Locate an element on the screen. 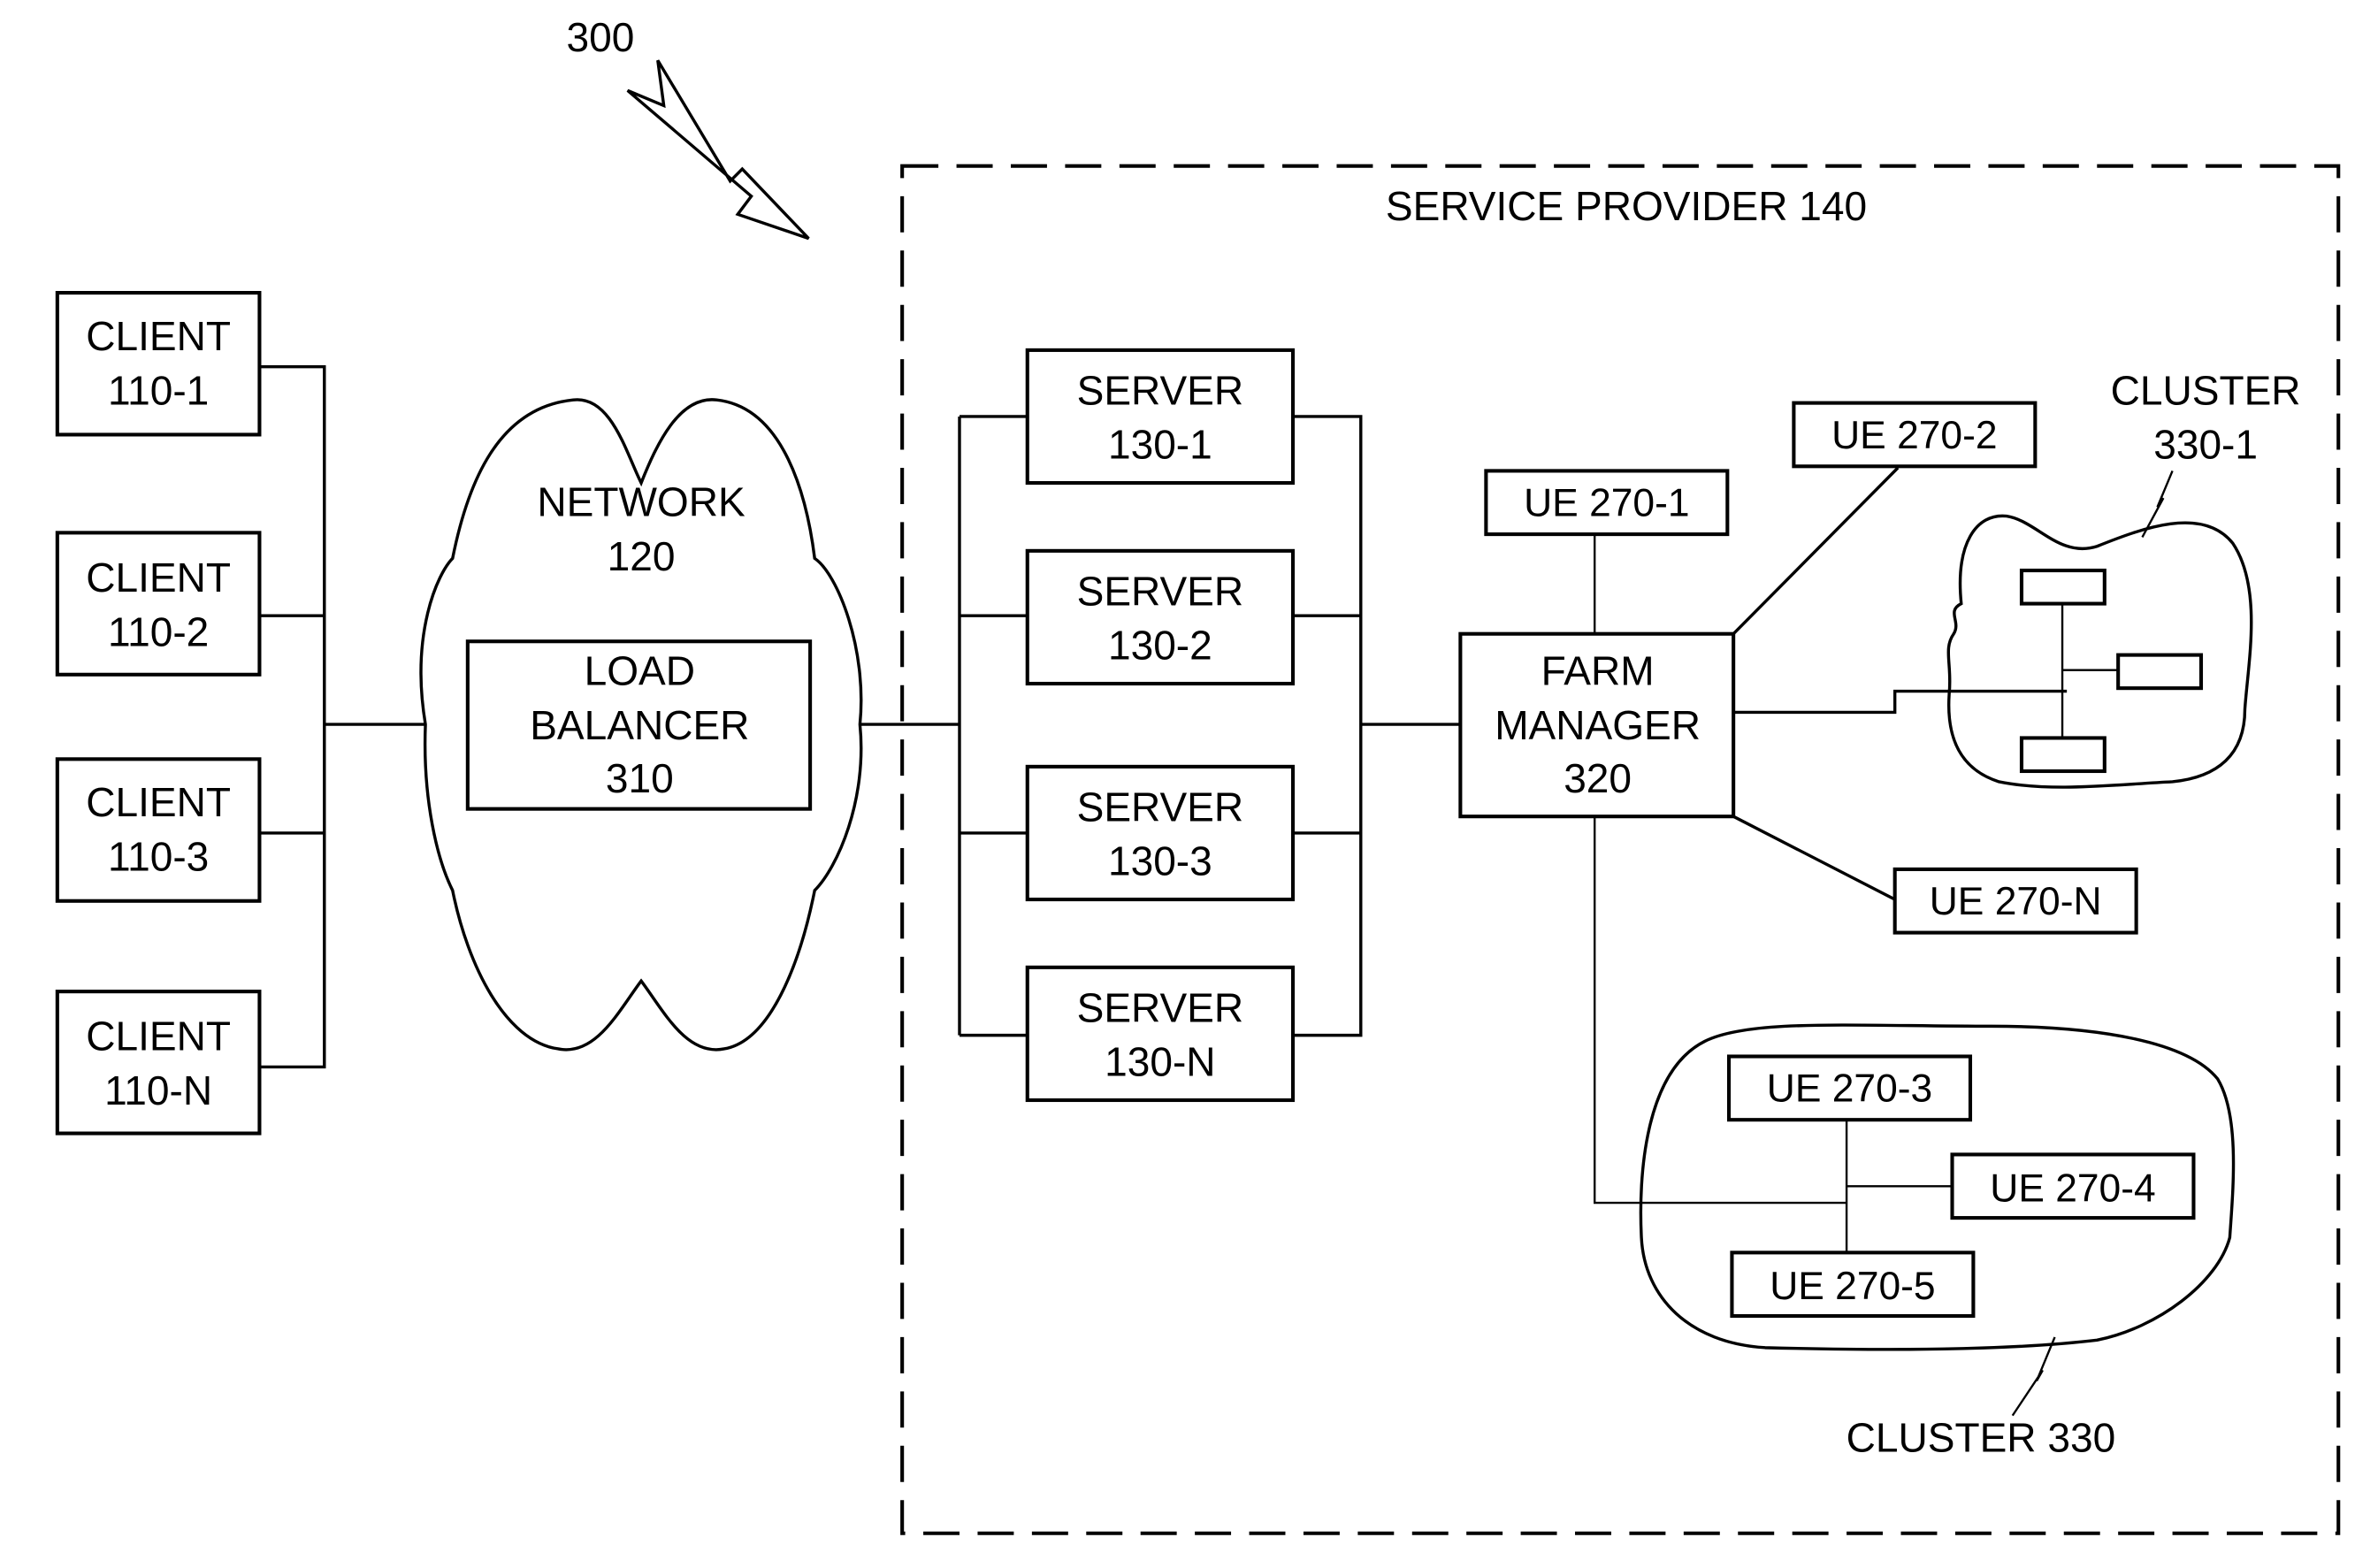 Image resolution: width=2355 pixels, height=1568 pixels. cluster-1-id: 330-1 is located at coordinates (2205, 445).